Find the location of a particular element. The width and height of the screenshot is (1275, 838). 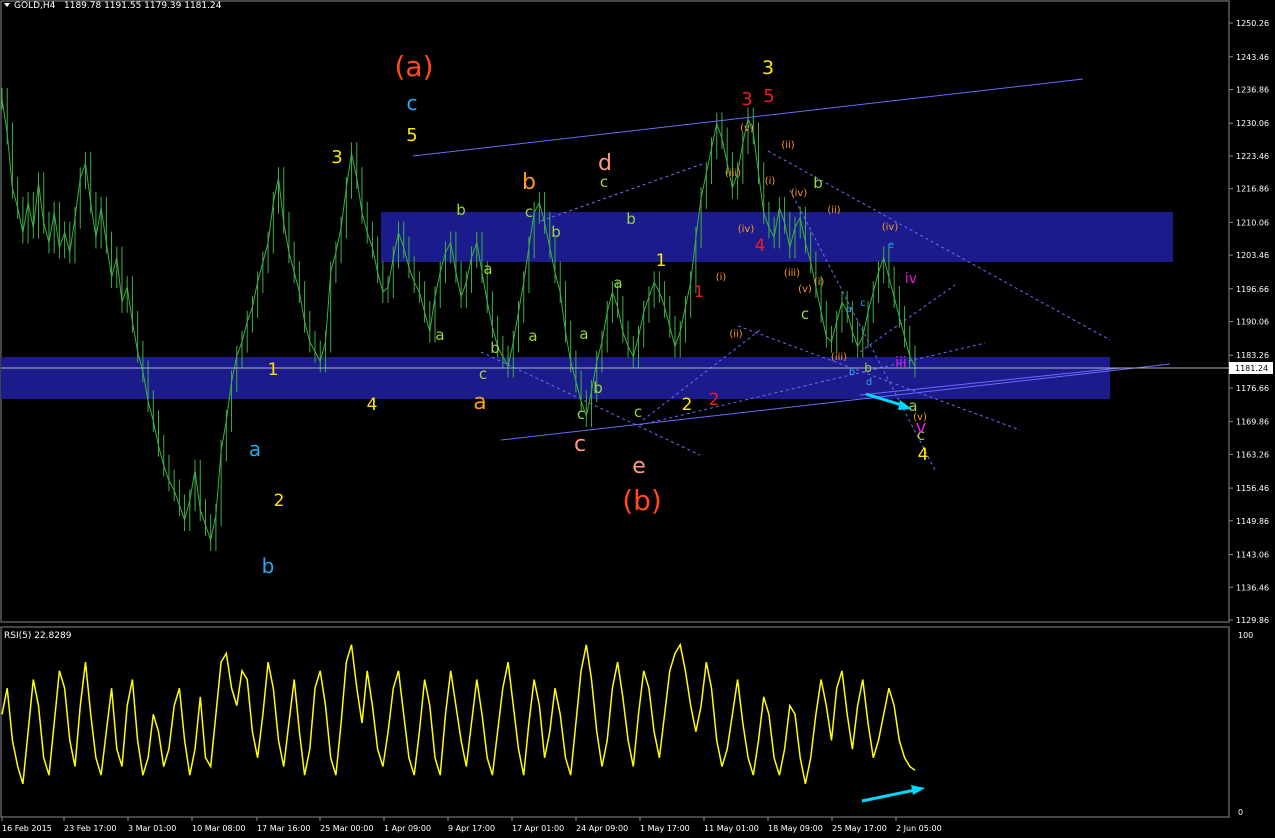

x-tick-label: 9 Apr 17:00 is located at coordinates (471, 828).